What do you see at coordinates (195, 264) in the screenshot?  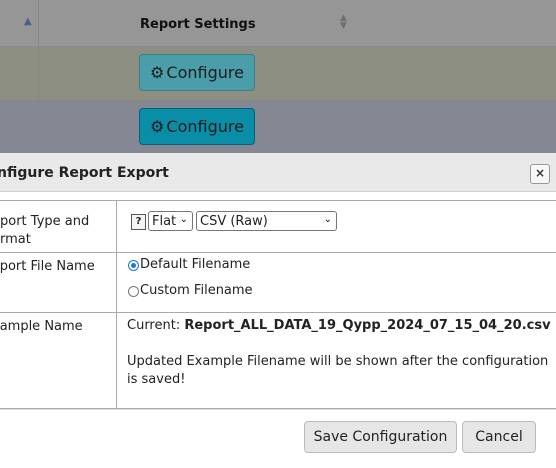 I see `default-filename-label: Default Filename` at bounding box center [195, 264].